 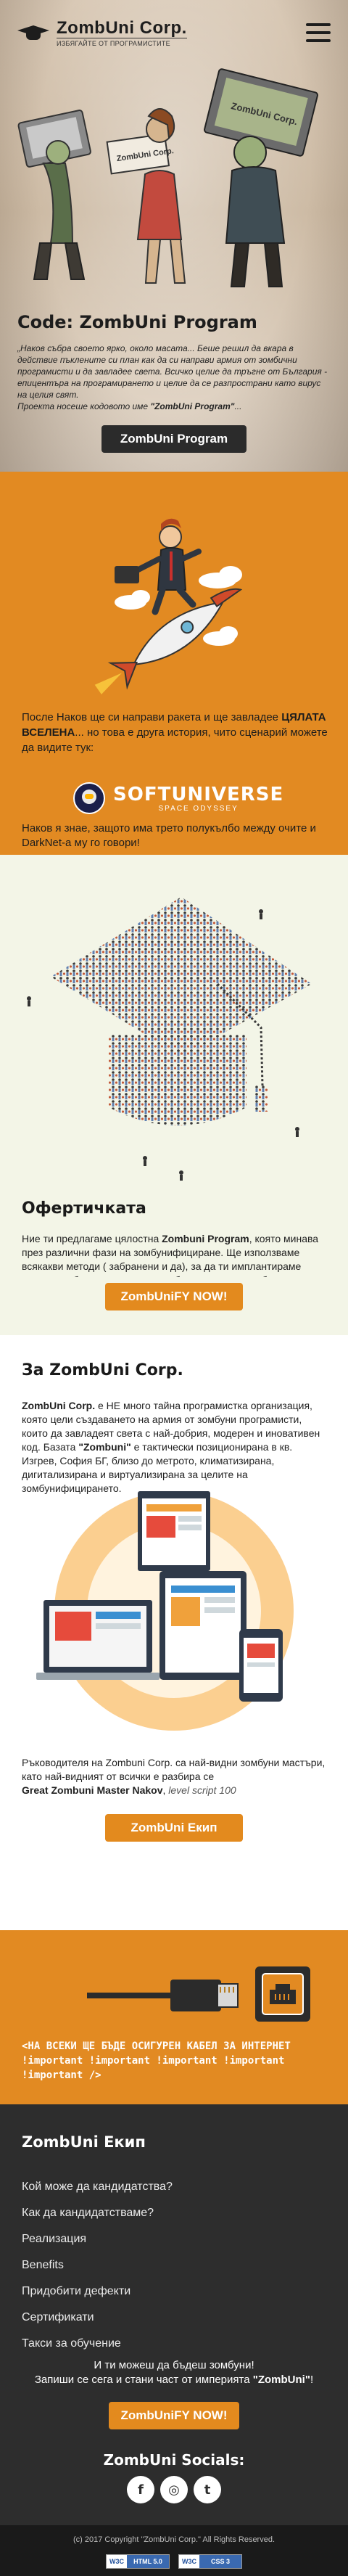 I want to click on softuniverse-title: SOFTUNIVERSE, so click(x=198, y=794).